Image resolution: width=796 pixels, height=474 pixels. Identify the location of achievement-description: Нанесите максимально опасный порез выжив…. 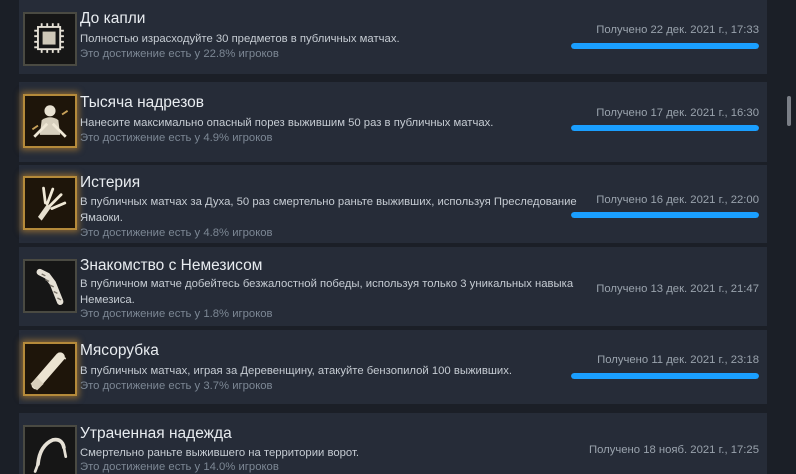
(287, 123).